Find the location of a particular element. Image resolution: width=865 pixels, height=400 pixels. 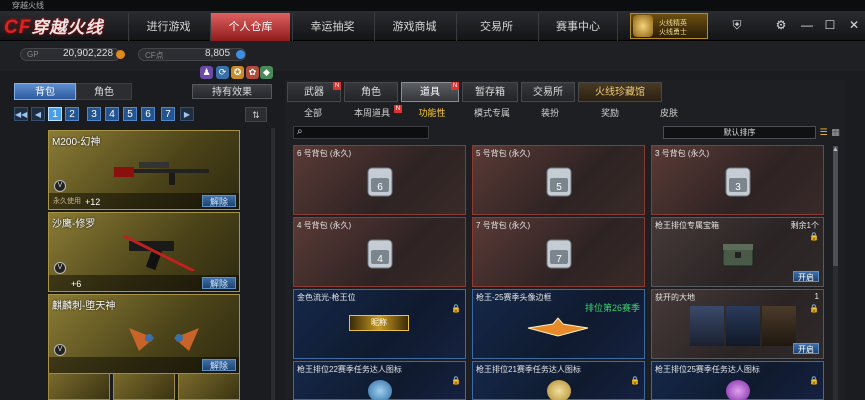

cf-value: 8,805 is located at coordinates (218, 53).